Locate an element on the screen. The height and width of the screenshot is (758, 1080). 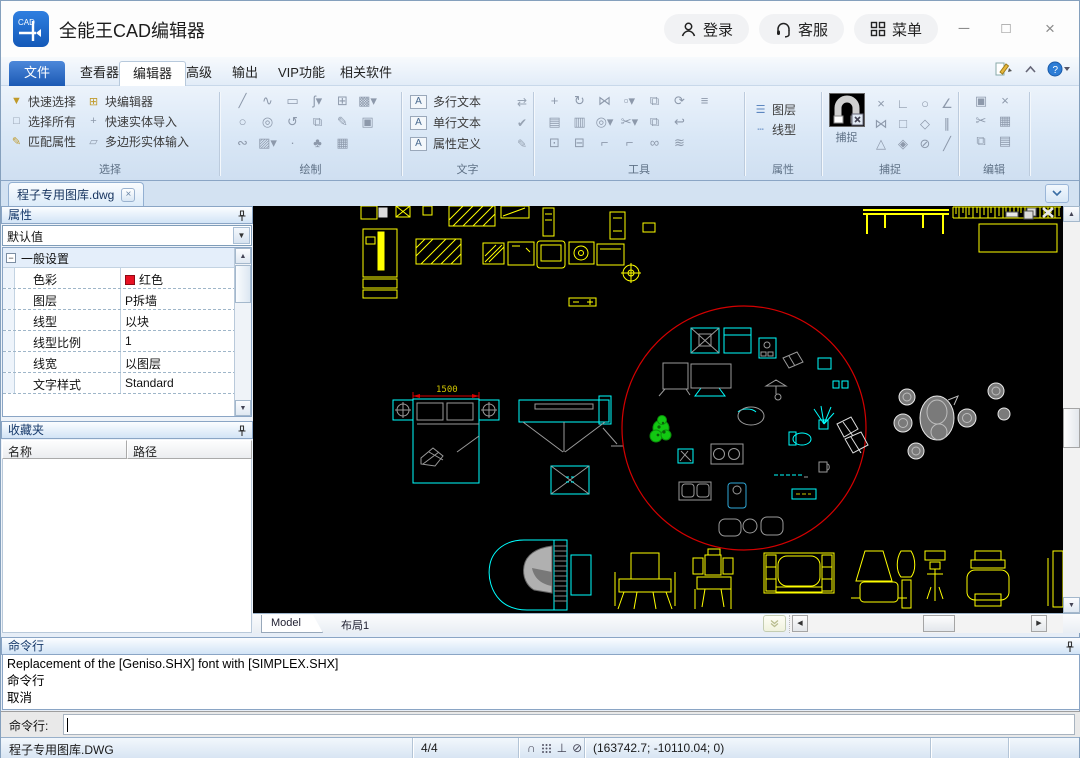
maximize-button: □ is located at coordinates (1006, 30).